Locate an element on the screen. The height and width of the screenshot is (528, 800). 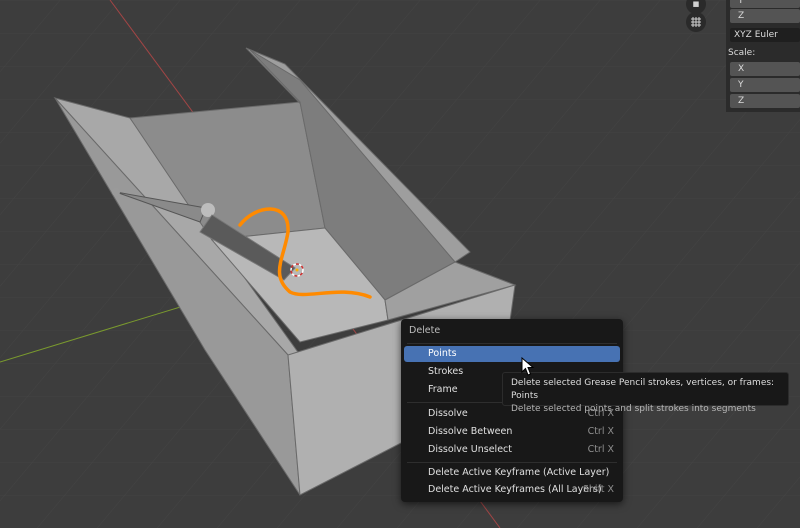
menu-item-label: Dissolve Between is located at coordinates (470, 431).